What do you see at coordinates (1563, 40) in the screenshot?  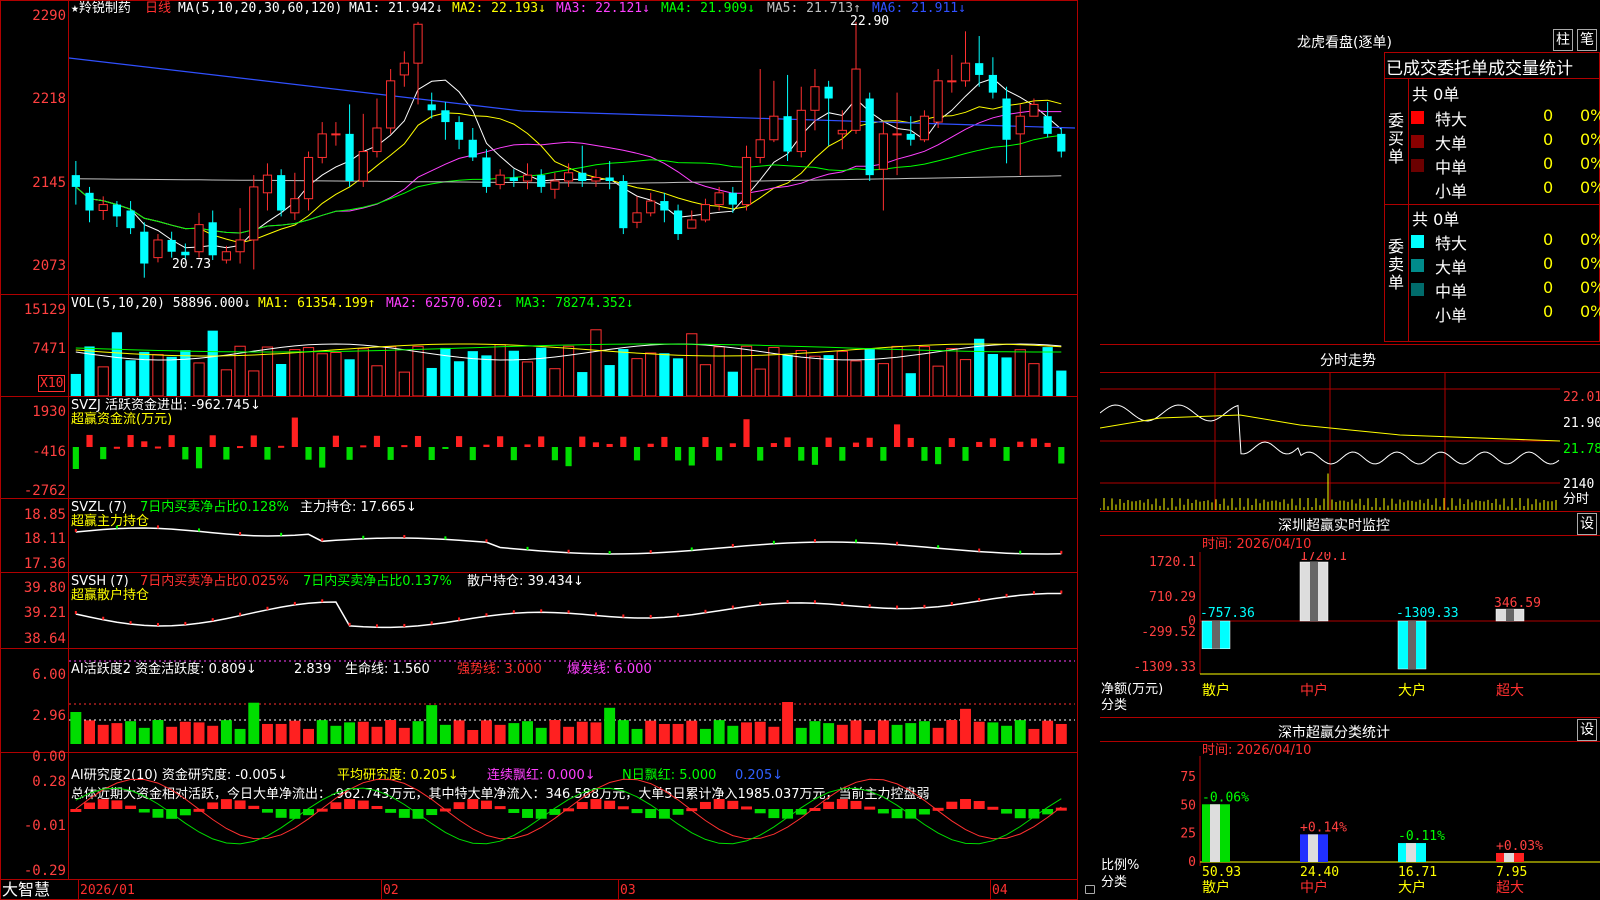 I see `bar-mode-button: 柱` at bounding box center [1563, 40].